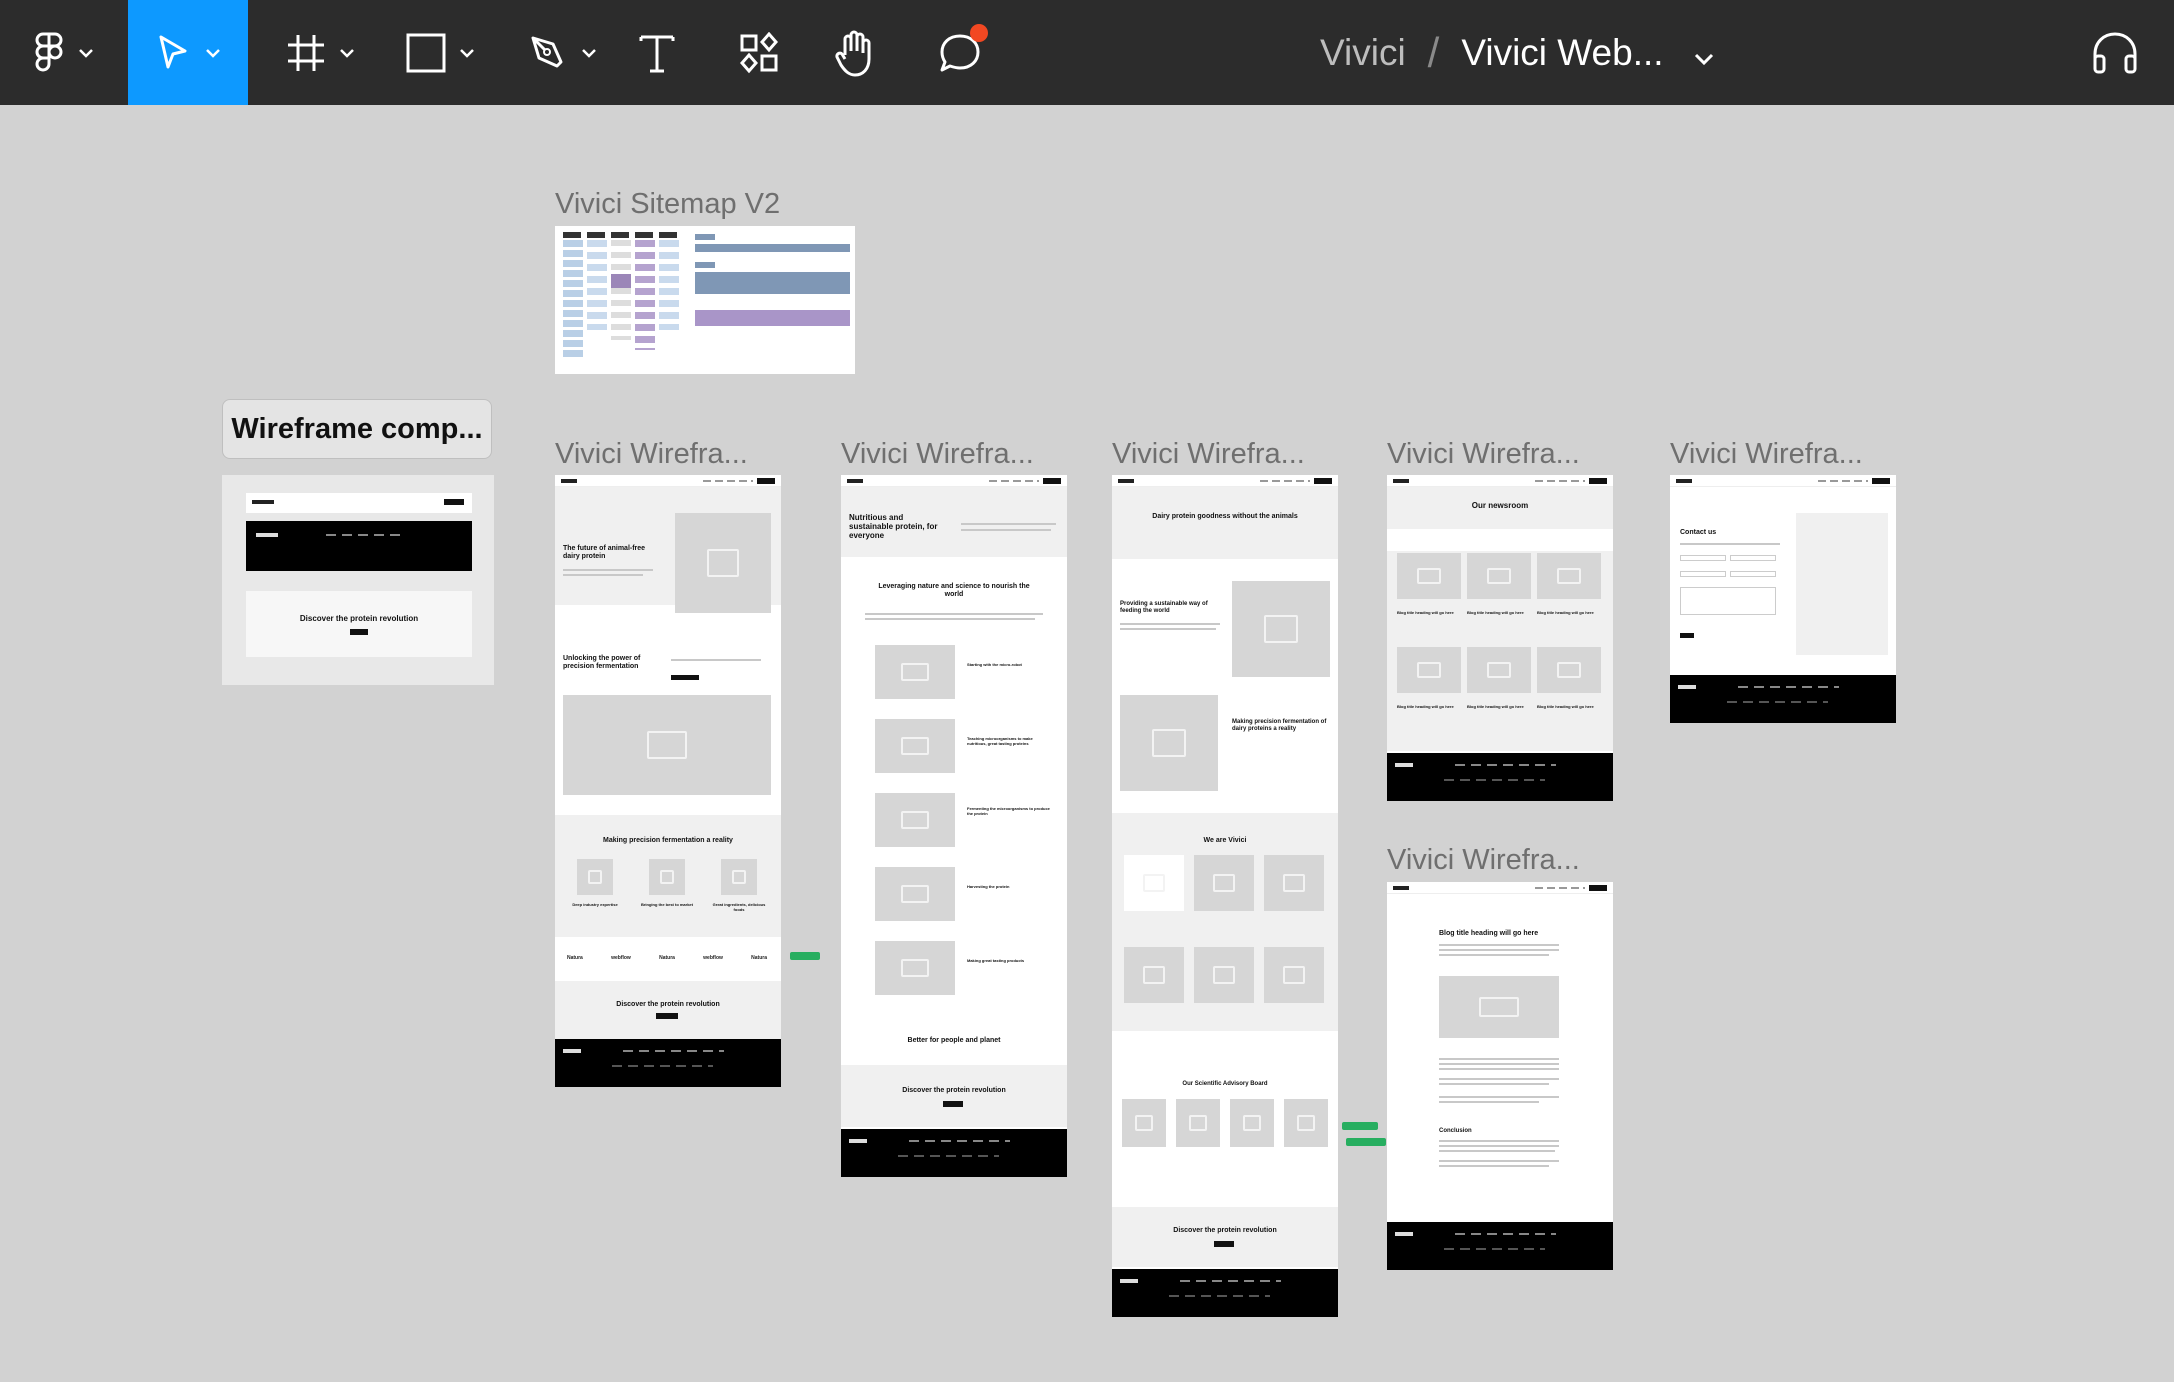 The width and height of the screenshot is (2174, 1382). What do you see at coordinates (666, 904) in the screenshot?
I see `home-col-2: Bringing the best to market` at bounding box center [666, 904].